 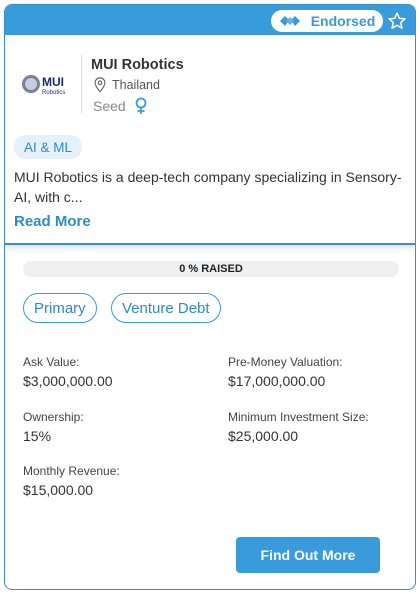 I want to click on funding-type-primary: Primary, so click(x=60, y=308).